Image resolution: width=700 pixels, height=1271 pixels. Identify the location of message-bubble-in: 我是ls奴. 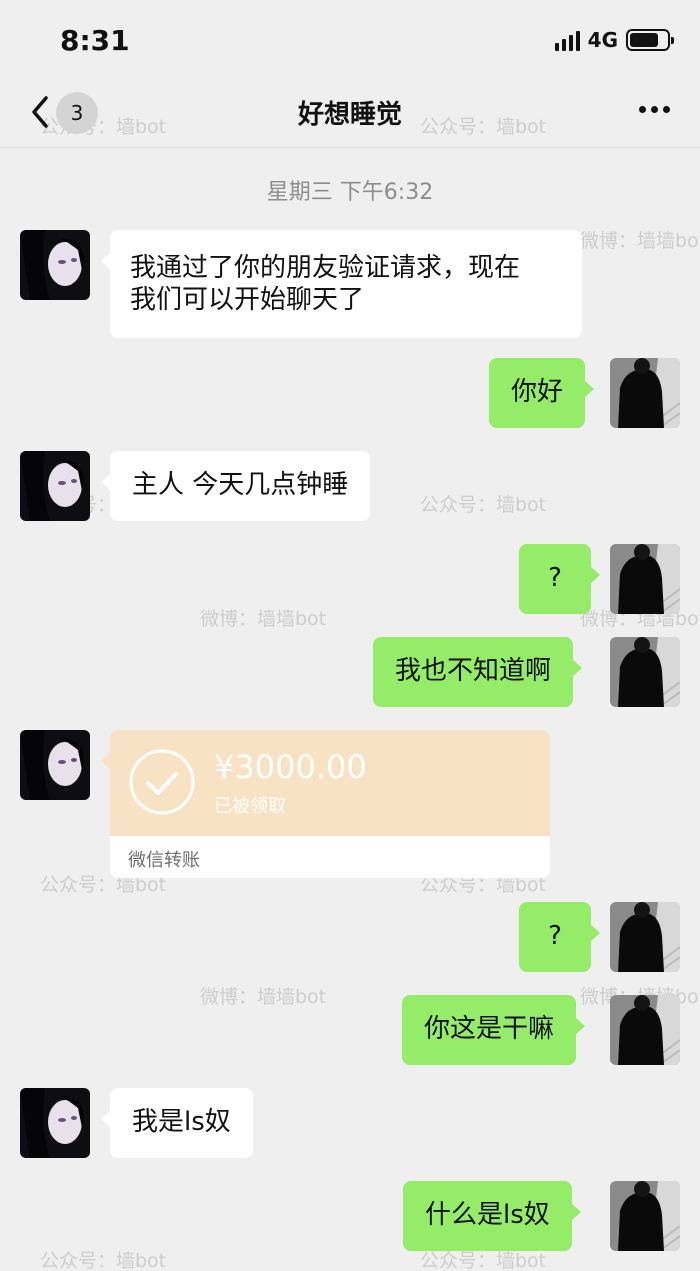
(177, 1123).